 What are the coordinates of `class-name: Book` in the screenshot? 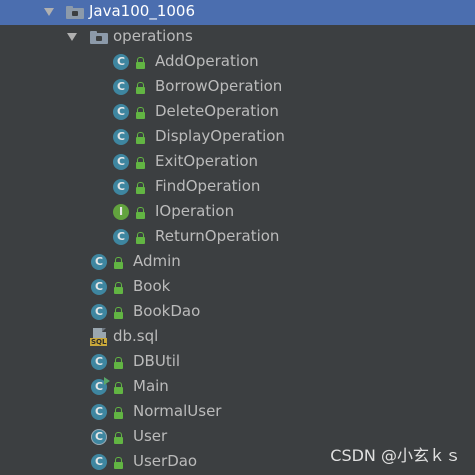 It's located at (152, 286).